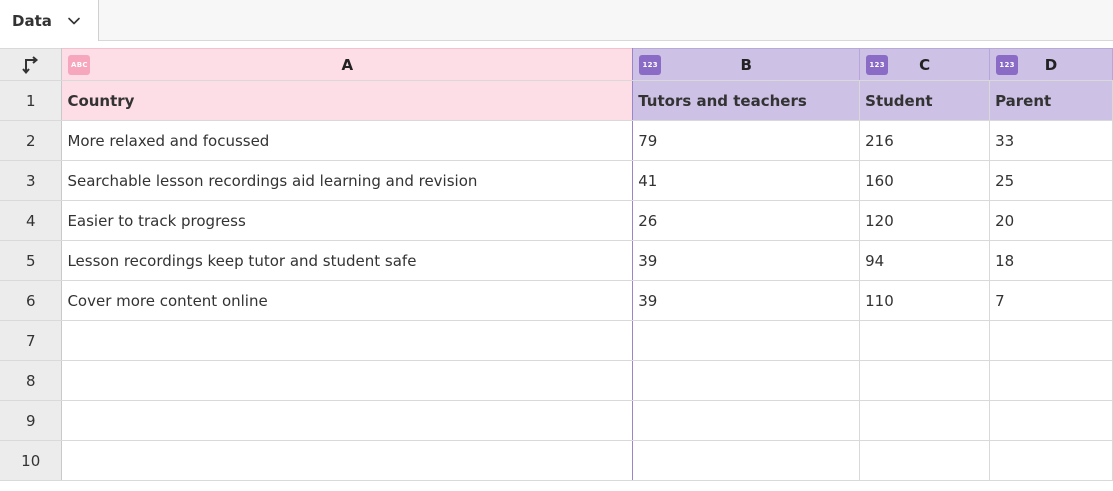 Image resolution: width=1113 pixels, height=491 pixels. What do you see at coordinates (606, 40) in the screenshot?
I see `tab-bar-divider` at bounding box center [606, 40].